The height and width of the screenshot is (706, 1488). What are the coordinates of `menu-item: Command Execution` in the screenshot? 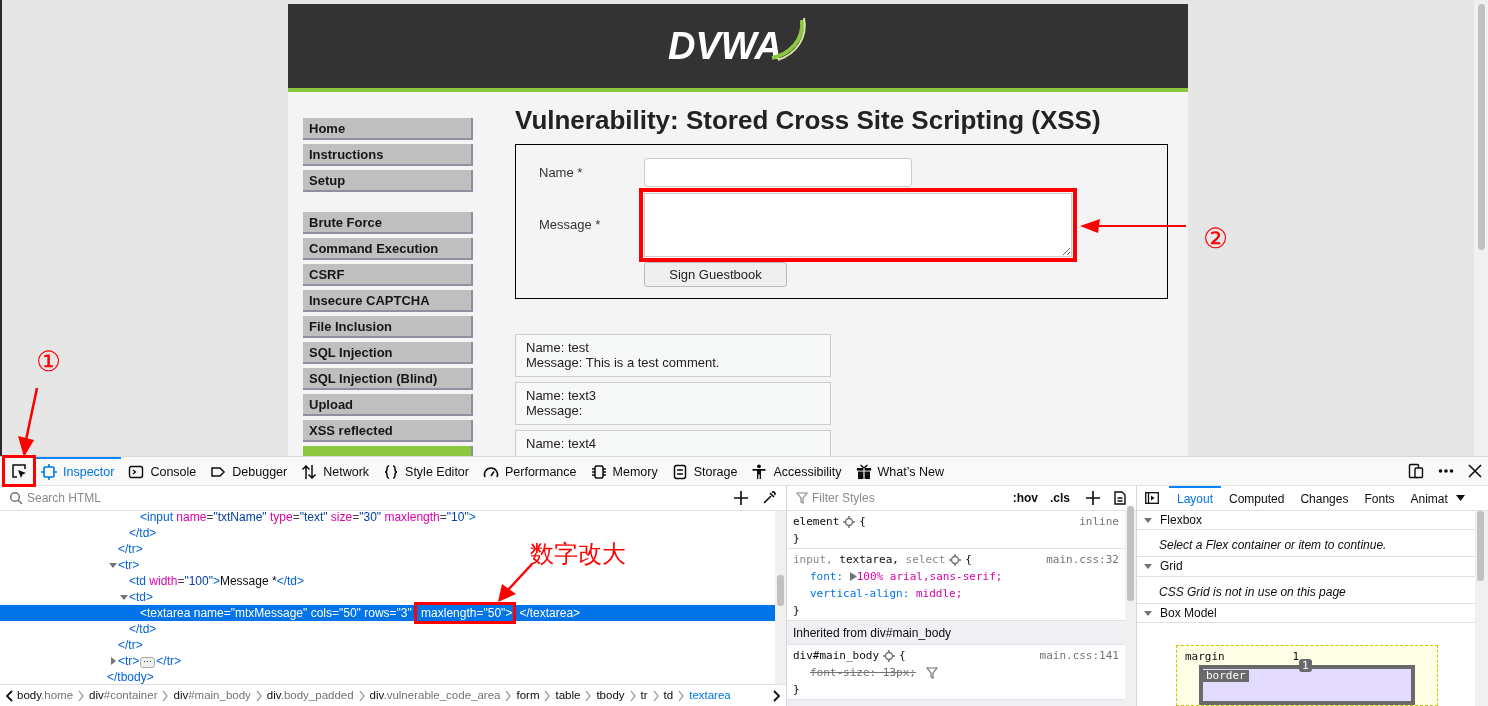 It's located at (388, 249).